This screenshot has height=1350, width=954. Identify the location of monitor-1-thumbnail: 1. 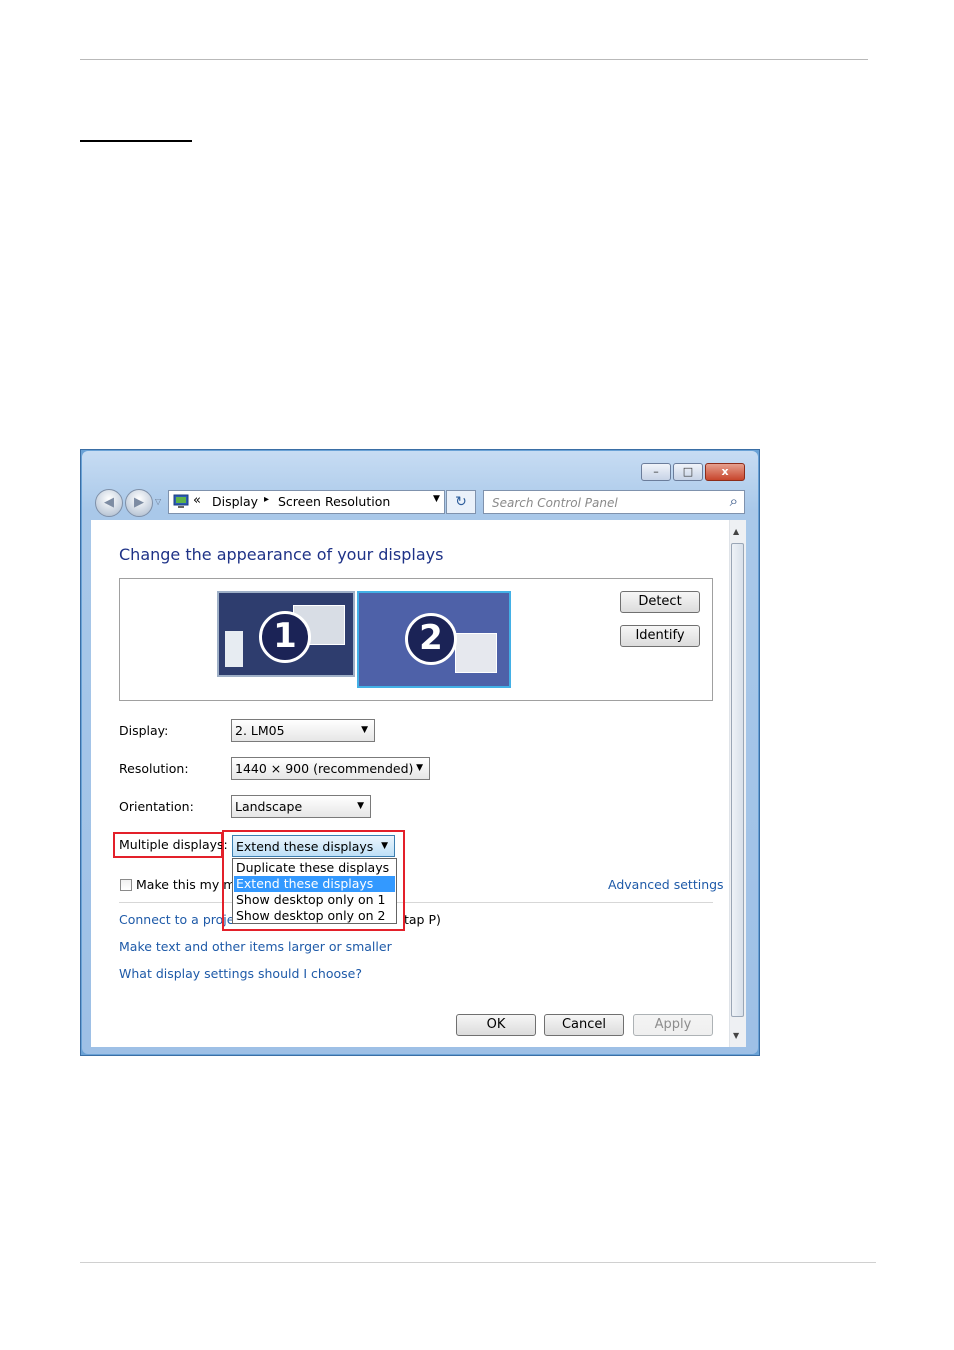
(286, 634).